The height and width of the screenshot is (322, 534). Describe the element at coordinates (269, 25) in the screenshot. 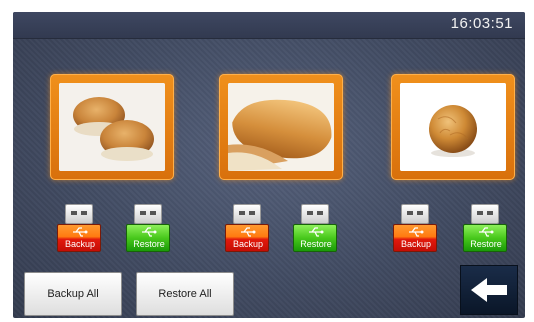

I see `top-bar: 16:03:51` at that location.